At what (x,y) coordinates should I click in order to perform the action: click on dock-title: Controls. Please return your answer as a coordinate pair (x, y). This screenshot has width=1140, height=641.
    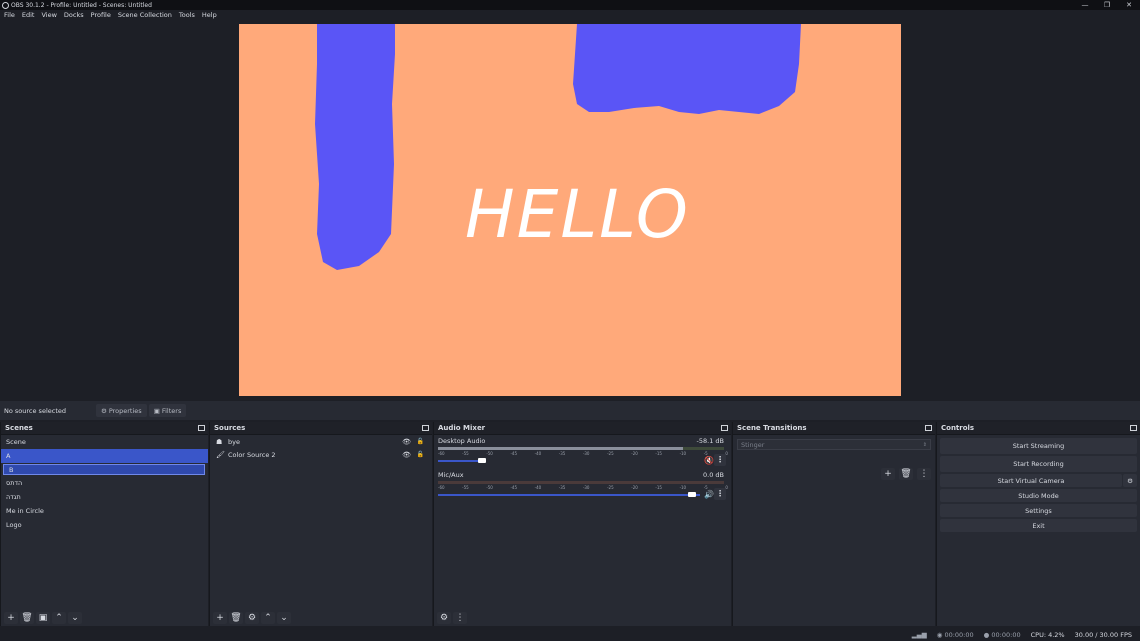
    Looking at the image, I should click on (958, 428).